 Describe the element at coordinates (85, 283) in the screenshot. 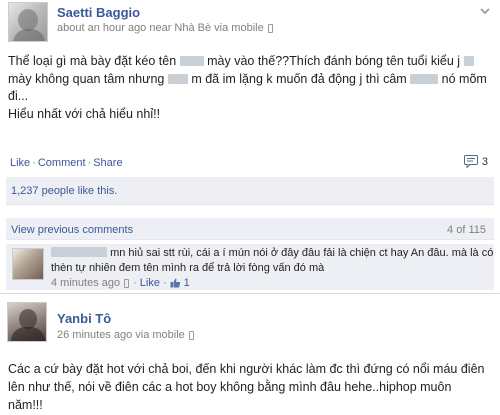

I see `comment-time: 4 minutes ago` at that location.